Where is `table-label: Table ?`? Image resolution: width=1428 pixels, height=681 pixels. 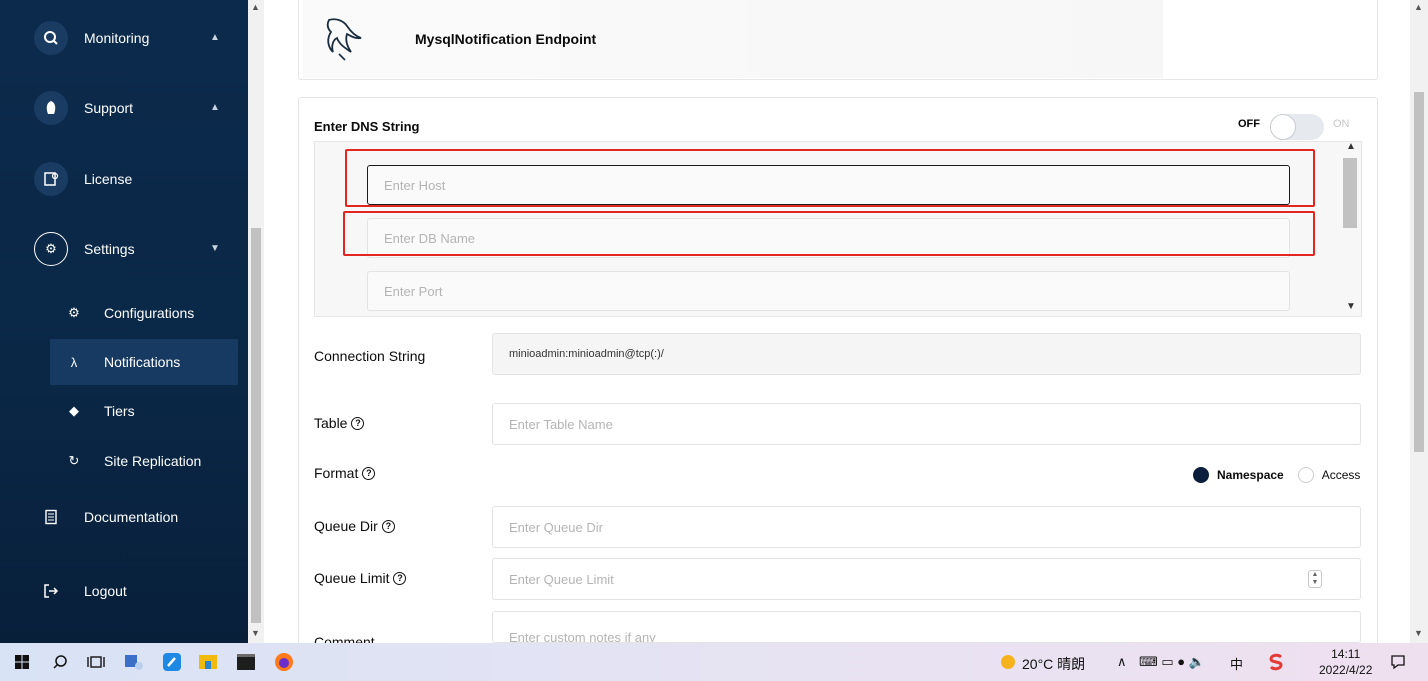 table-label: Table ? is located at coordinates (339, 423).